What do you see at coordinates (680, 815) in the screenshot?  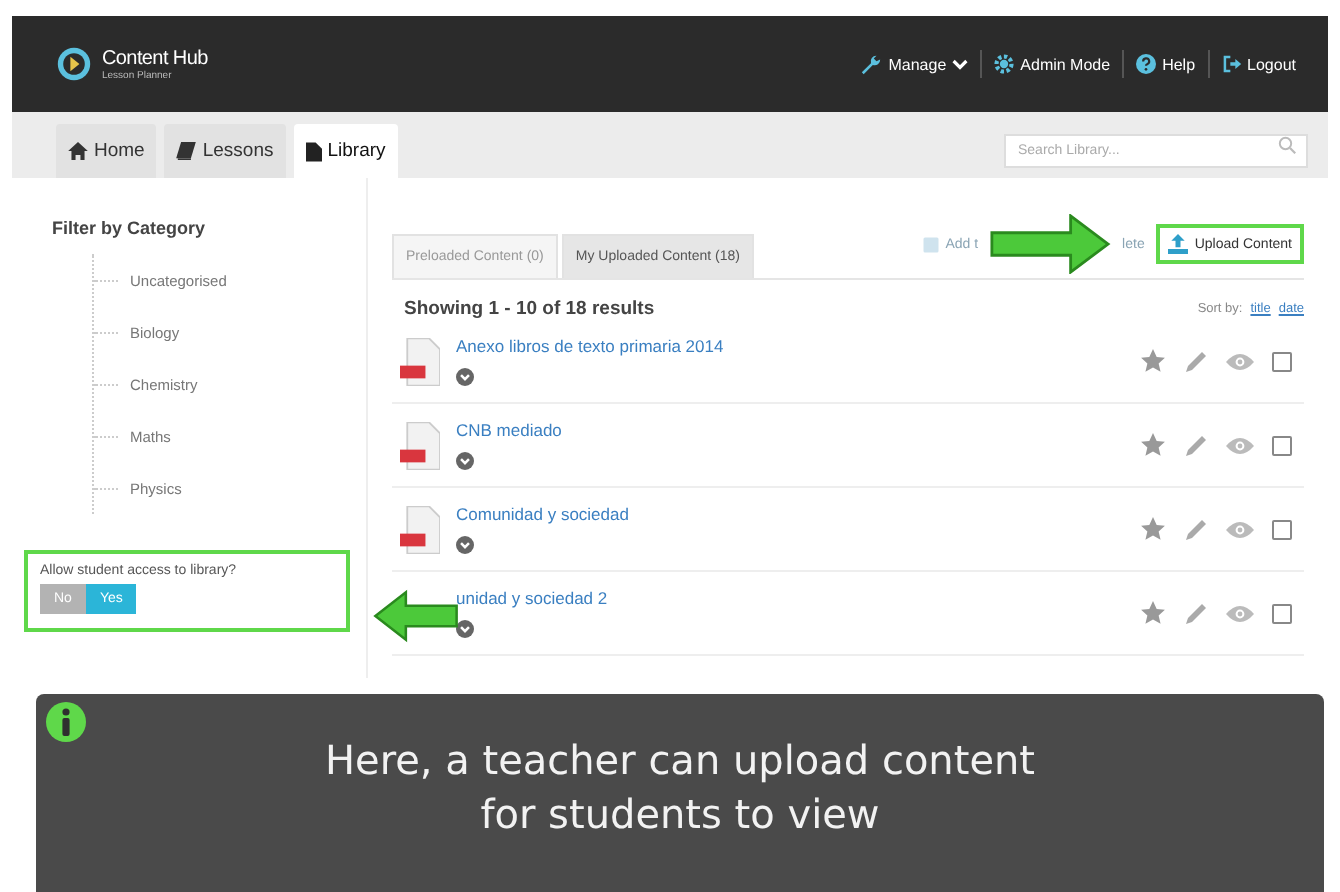 I see `caption-text: for students to view` at bounding box center [680, 815].